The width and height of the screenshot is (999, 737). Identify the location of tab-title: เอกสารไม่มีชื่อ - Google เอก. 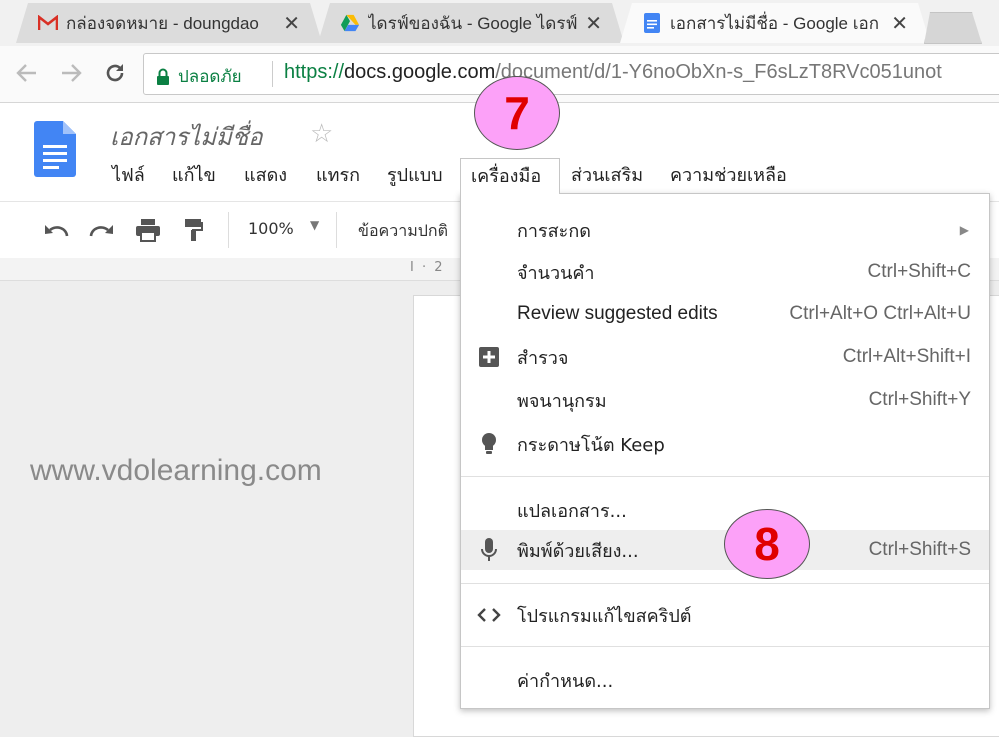
(775, 23).